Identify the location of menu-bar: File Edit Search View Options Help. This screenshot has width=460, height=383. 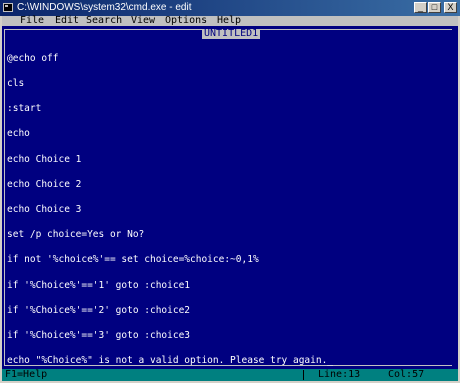
(230, 21).